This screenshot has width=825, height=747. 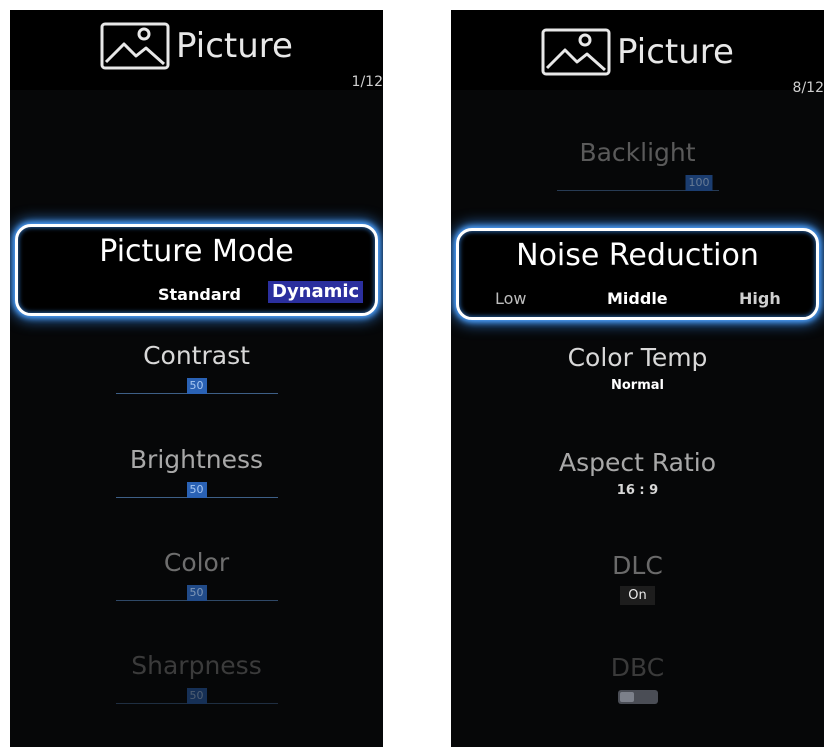 What do you see at coordinates (196, 665) in the screenshot?
I see `sharpness-label: Sharpness` at bounding box center [196, 665].